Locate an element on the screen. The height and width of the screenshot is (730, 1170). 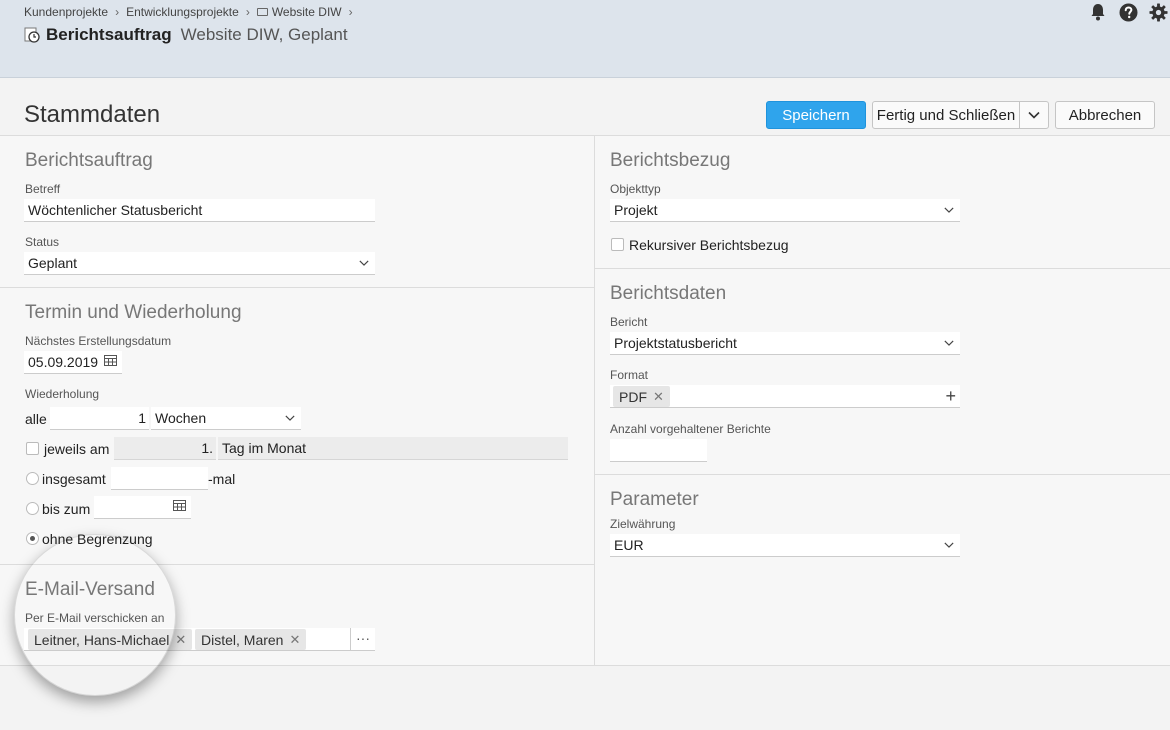
bis-zum-radio is located at coordinates (32, 508).